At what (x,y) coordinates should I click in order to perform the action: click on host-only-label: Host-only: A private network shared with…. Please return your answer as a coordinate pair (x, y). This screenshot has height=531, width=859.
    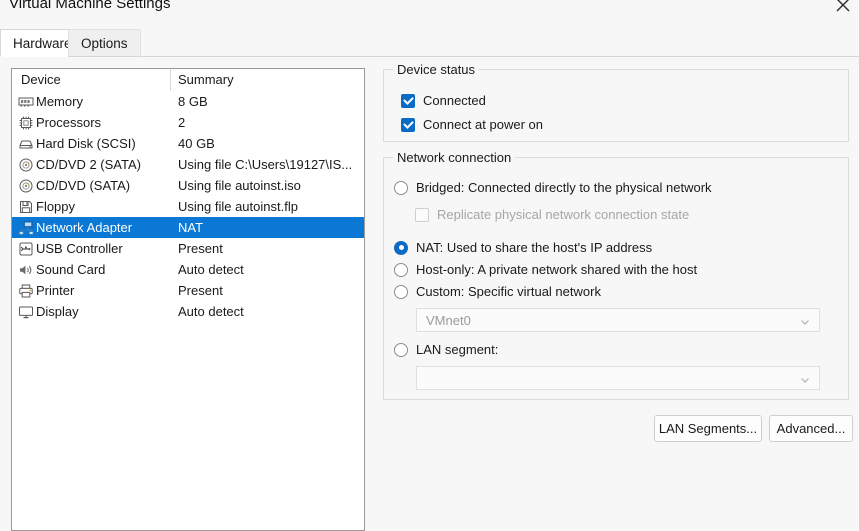
    Looking at the image, I should click on (557, 269).